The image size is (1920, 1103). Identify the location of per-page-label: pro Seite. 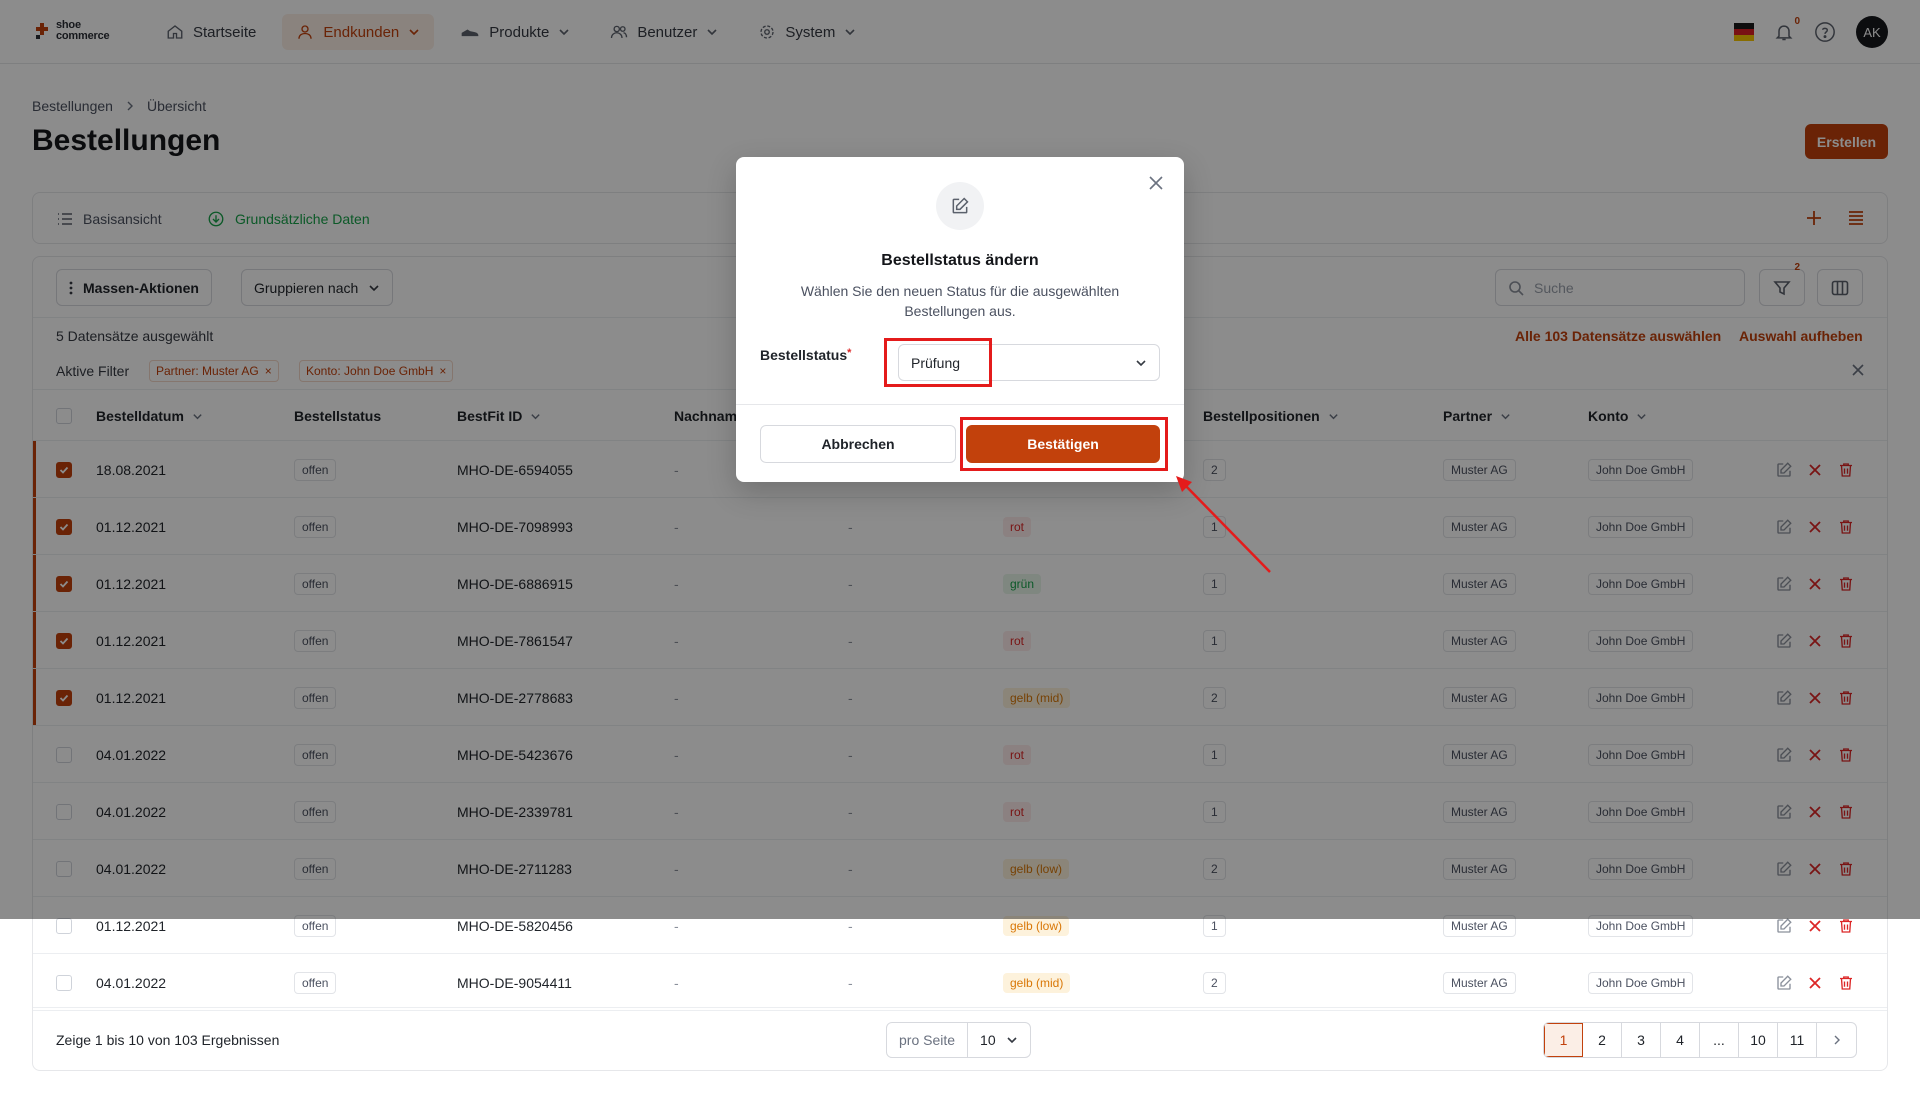
(928, 1040).